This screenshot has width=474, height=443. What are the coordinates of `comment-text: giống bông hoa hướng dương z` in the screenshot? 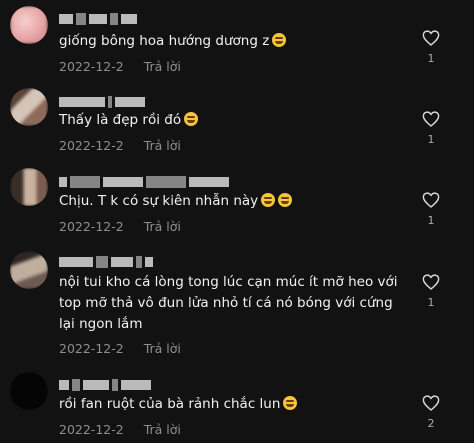 It's located at (234, 41).